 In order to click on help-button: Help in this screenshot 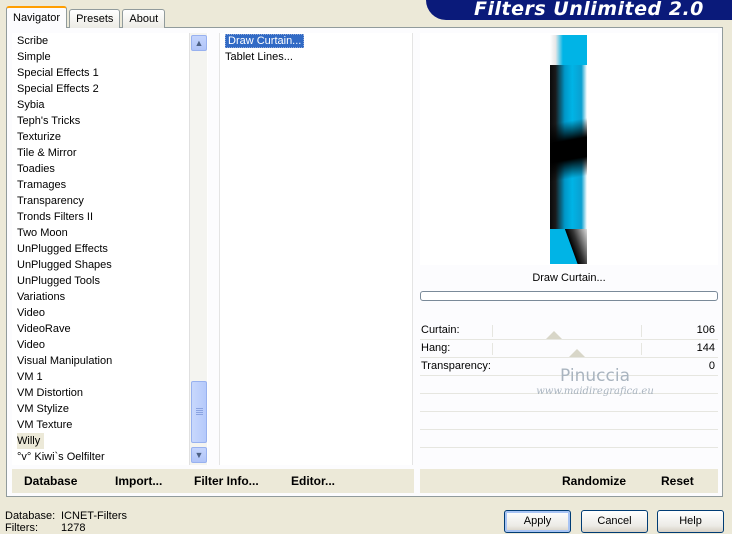, I will do `click(690, 521)`.